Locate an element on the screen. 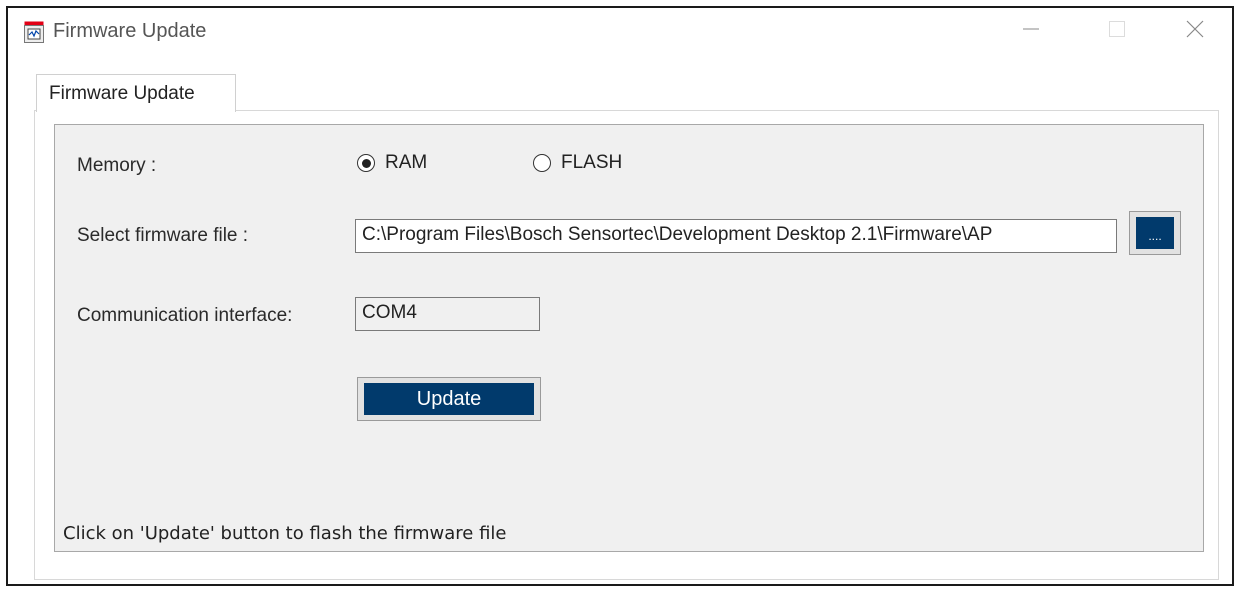  update-button-face: Update is located at coordinates (449, 399).